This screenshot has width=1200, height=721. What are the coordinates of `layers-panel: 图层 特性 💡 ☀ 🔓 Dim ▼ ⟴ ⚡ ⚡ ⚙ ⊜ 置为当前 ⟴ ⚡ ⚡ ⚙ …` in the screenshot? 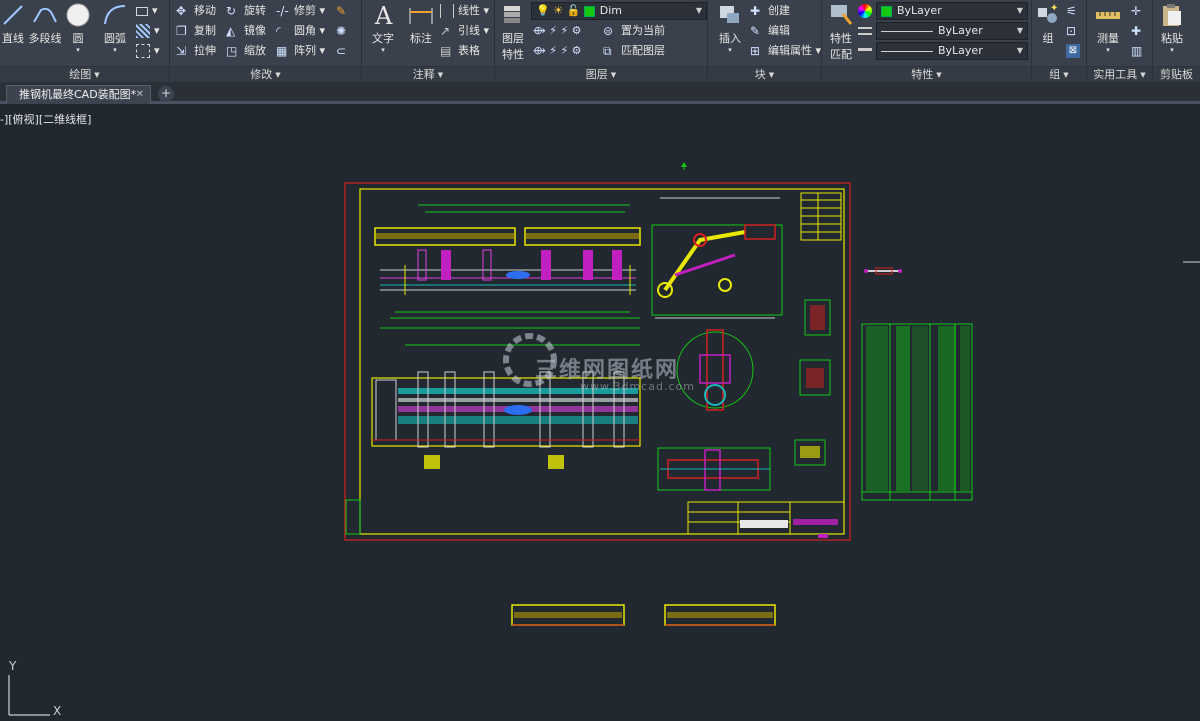 It's located at (601, 41).